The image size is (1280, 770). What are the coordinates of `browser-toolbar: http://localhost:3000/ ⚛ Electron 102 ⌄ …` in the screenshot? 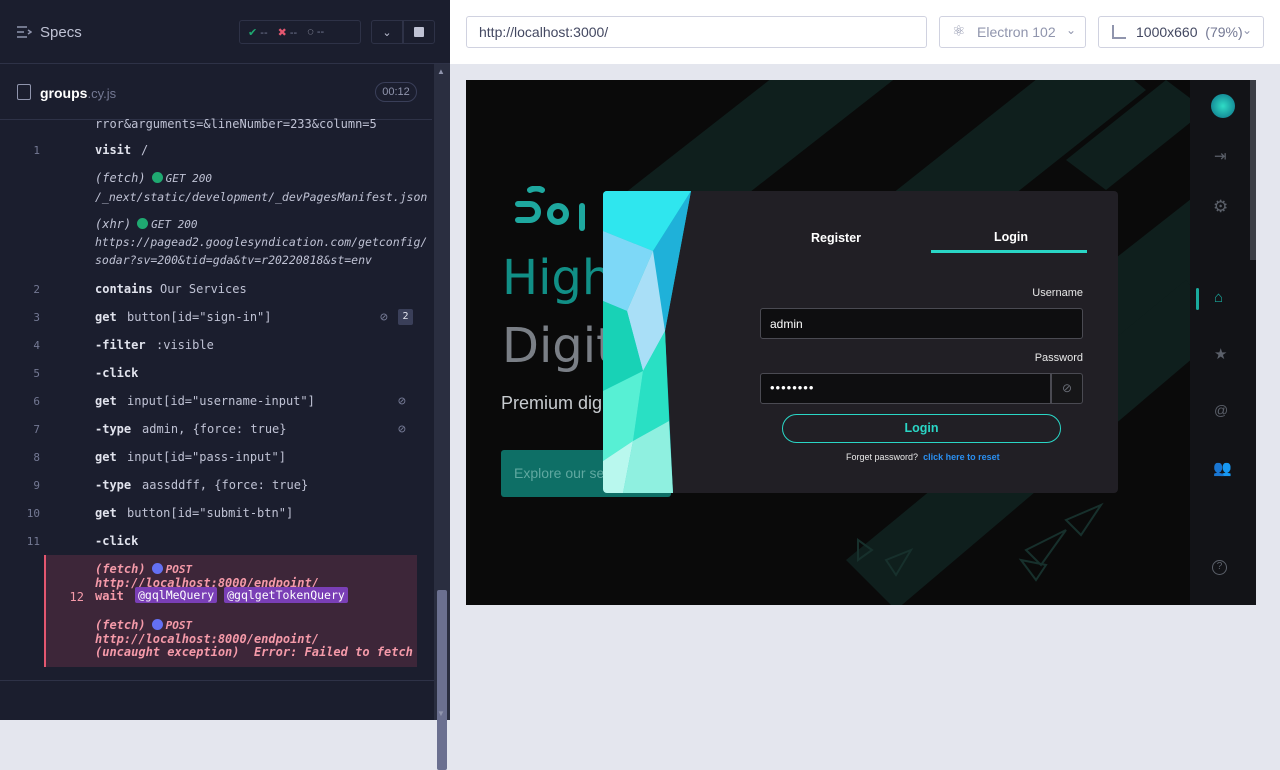 It's located at (865, 32).